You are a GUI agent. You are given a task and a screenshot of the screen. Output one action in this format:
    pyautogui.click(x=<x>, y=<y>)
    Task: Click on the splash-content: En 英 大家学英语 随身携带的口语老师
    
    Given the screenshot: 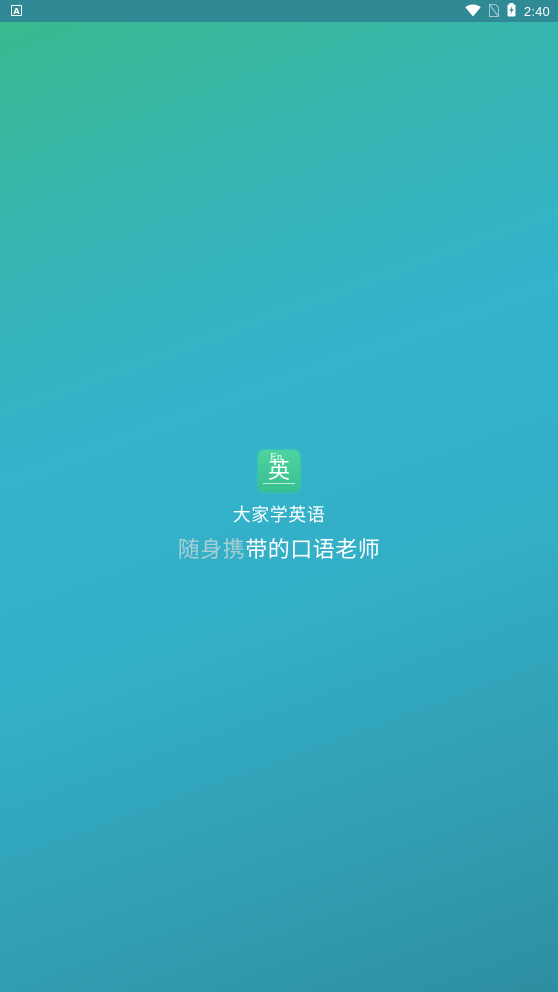 What is the action you would take?
    pyautogui.click(x=279, y=507)
    